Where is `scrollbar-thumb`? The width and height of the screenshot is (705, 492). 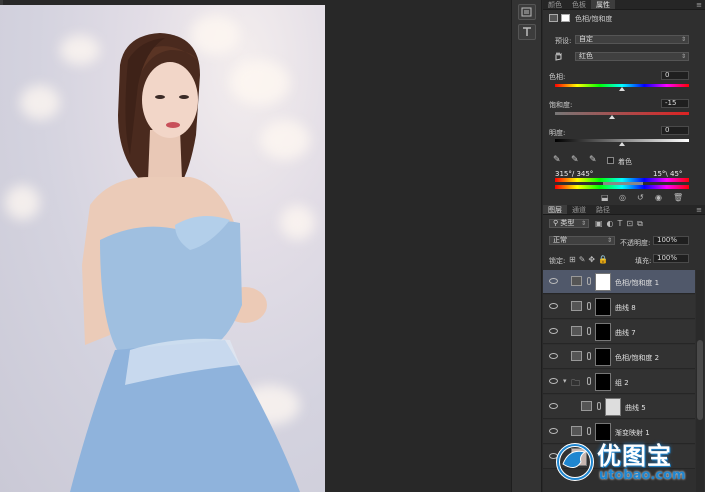
scrollbar-thumb is located at coordinates (700, 380).